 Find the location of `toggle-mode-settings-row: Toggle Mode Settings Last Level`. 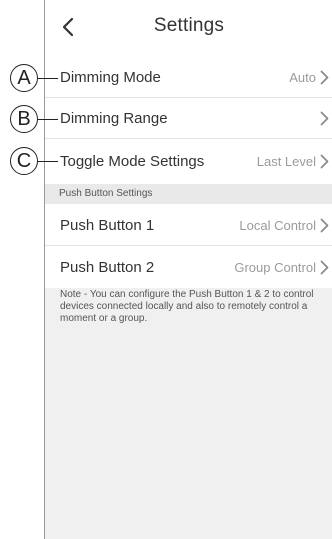

toggle-mode-settings-row: Toggle Mode Settings Last Level is located at coordinates (188, 161).